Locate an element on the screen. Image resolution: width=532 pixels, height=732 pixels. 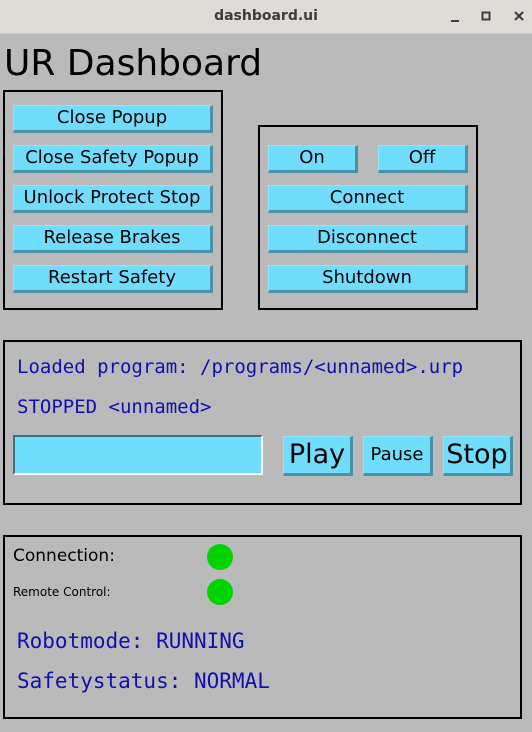
program-state-label: STOPPED <unnamed> is located at coordinates (114, 407).